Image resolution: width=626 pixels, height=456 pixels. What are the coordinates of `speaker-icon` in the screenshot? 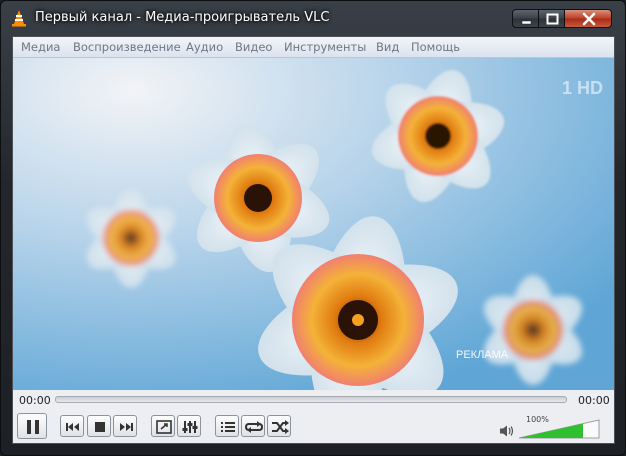 It's located at (507, 431).